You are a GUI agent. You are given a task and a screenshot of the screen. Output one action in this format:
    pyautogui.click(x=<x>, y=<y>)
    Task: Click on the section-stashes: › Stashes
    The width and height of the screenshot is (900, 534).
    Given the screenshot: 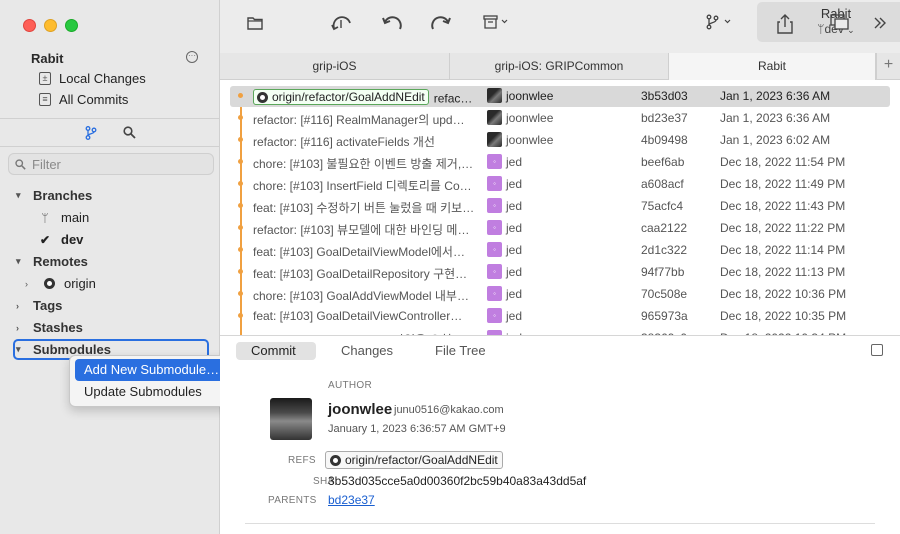 What is the action you would take?
    pyautogui.click(x=49, y=327)
    